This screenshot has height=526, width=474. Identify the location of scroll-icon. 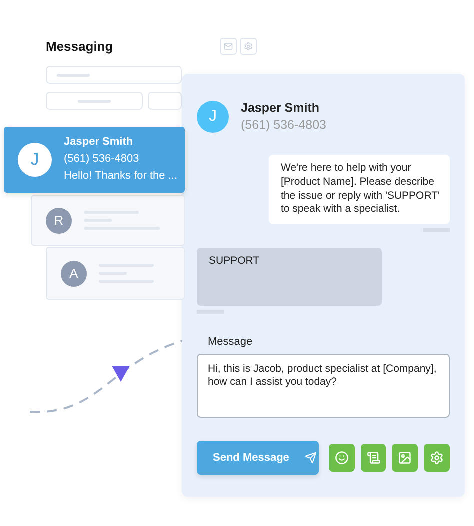
(373, 458).